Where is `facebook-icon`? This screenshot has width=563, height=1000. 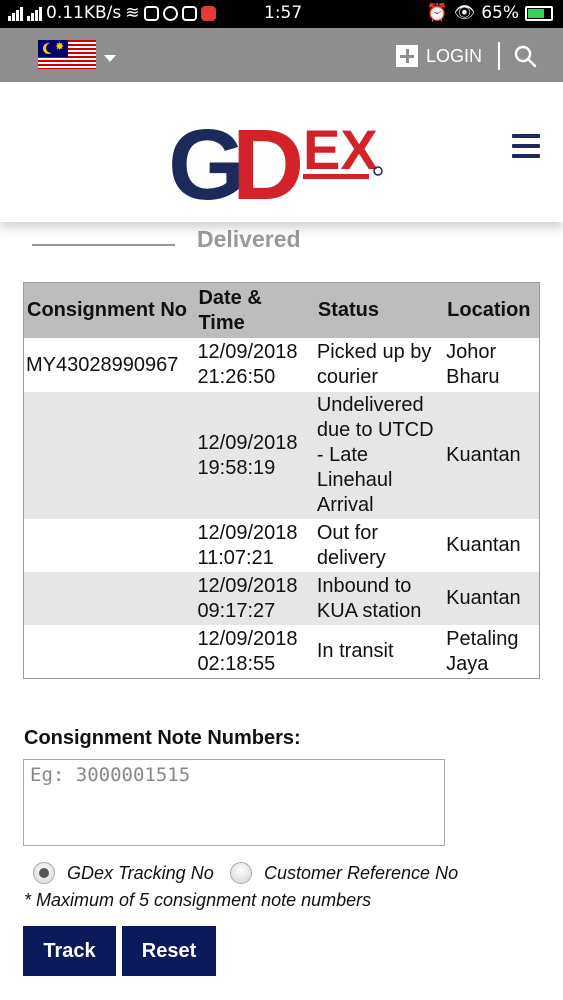
facebook-icon is located at coordinates (189, 13).